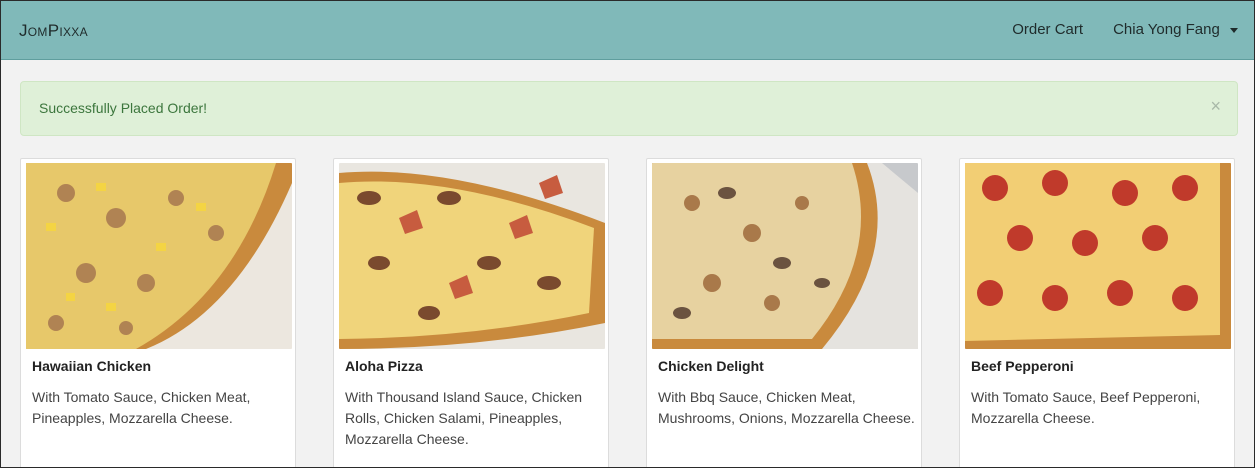 This screenshot has width=1255, height=468. What do you see at coordinates (53, 31) in the screenshot?
I see `brand-logo: JomPixxa` at bounding box center [53, 31].